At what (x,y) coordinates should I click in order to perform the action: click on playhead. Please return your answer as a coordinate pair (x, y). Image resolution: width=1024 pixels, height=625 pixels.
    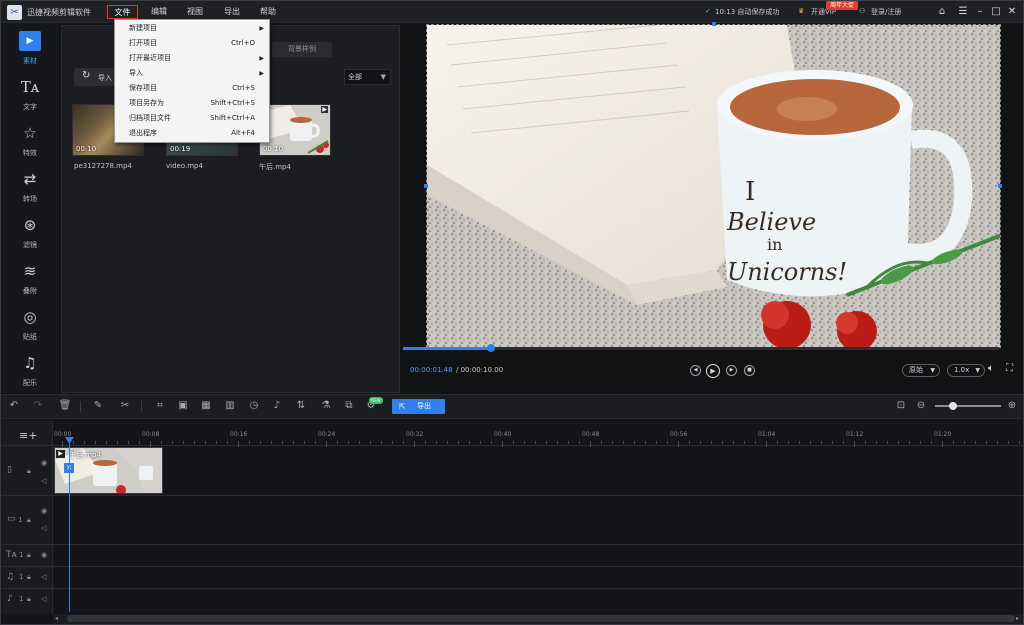
    Looking at the image, I should click on (69, 525).